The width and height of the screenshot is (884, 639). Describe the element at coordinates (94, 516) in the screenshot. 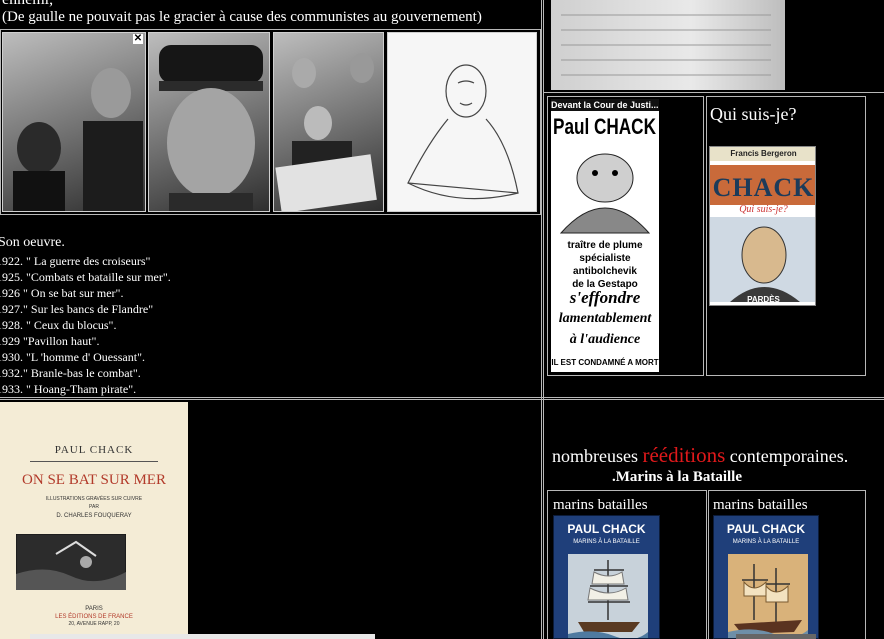

I see `cover-illustrator: D. CHARLES FOUQUERAY` at that location.